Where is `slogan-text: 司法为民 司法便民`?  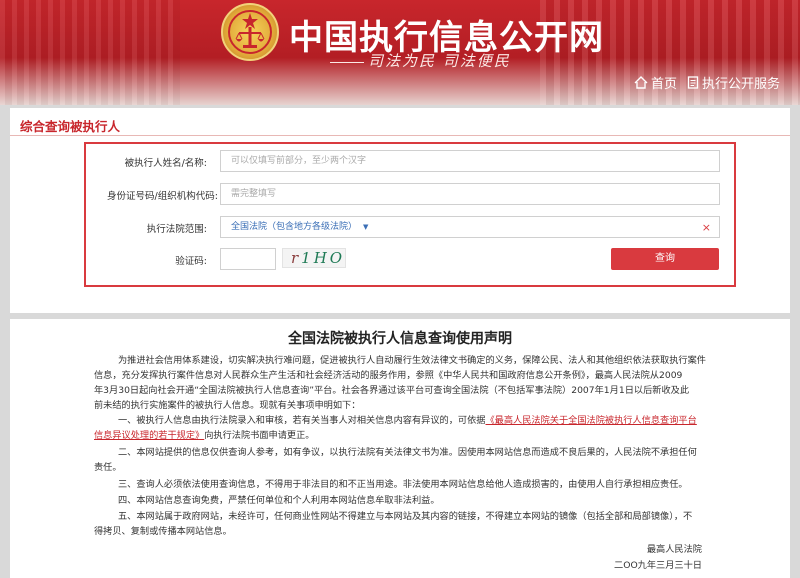 slogan-text: 司法为民 司法便民 is located at coordinates (439, 61).